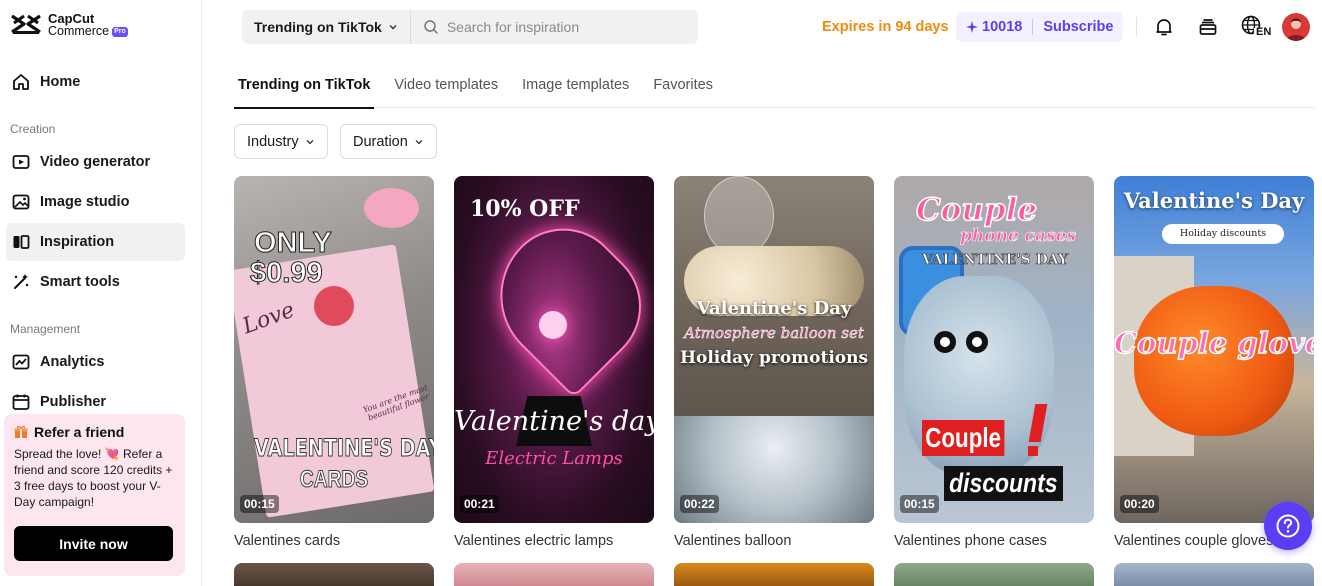 This screenshot has height=586, width=1322. What do you see at coordinates (1296, 27) in the screenshot?
I see `avatar` at bounding box center [1296, 27].